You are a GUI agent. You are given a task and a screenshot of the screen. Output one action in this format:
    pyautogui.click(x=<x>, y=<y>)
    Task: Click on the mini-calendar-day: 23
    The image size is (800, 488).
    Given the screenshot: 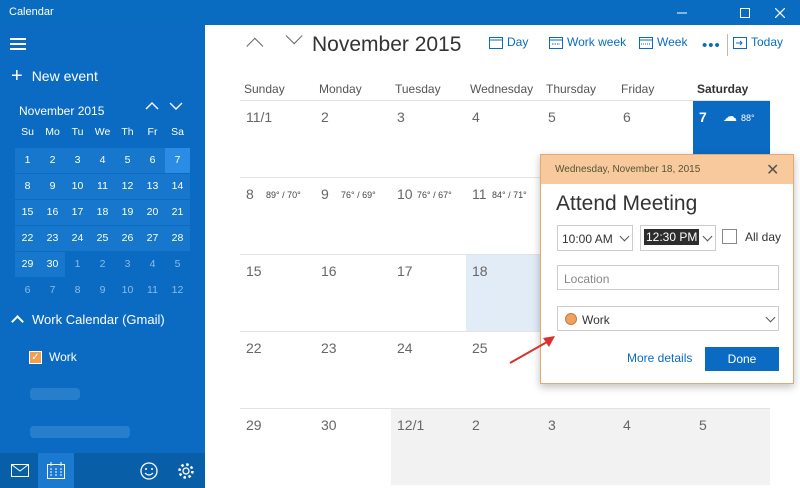 What is the action you would take?
    pyautogui.click(x=52, y=238)
    